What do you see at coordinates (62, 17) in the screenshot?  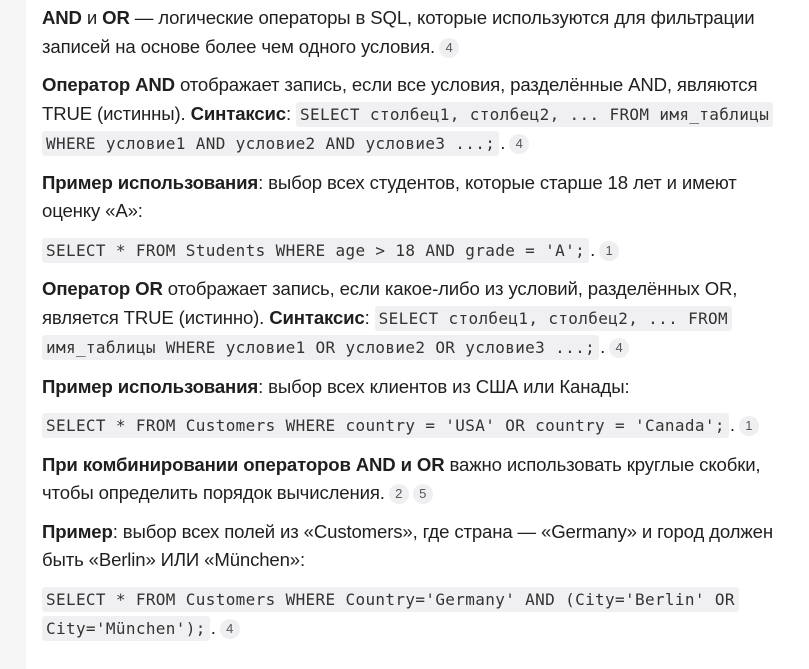 I see `keyword-and: AND` at bounding box center [62, 17].